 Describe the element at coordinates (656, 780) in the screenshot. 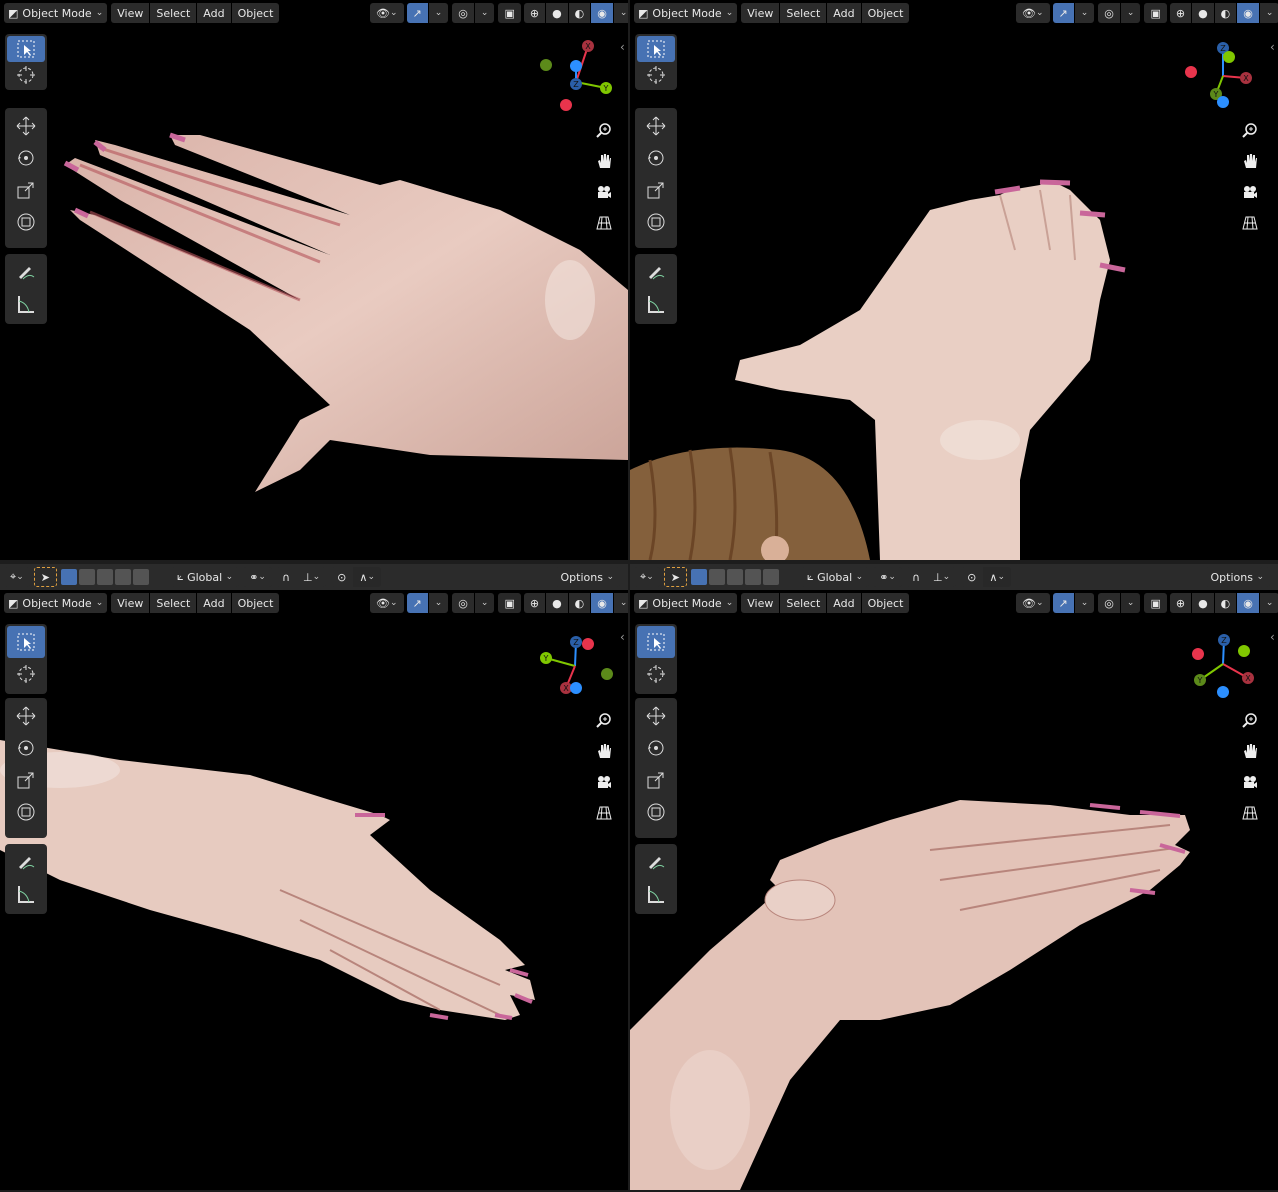

I see `tool-scale` at that location.